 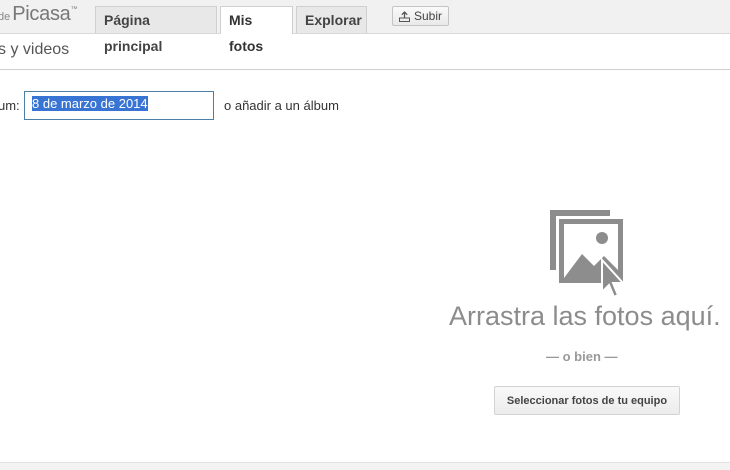 I want to click on picasa-logo: de Picasa ™, so click(x=38, y=15).